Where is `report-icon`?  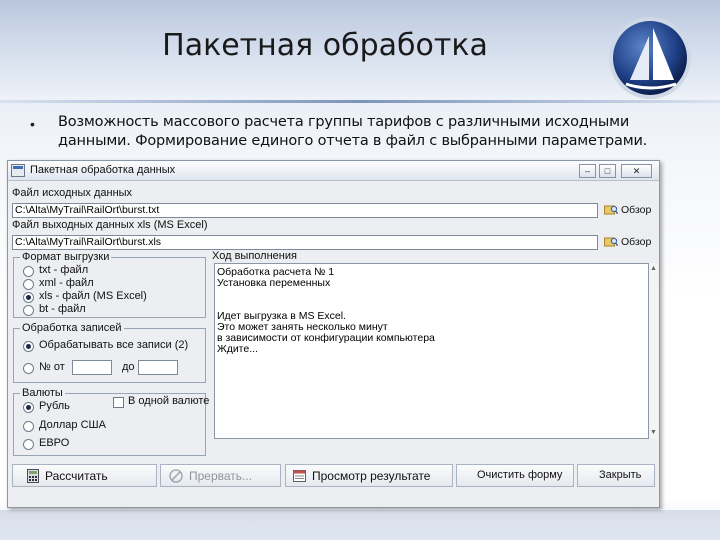
report-icon is located at coordinates (299, 476).